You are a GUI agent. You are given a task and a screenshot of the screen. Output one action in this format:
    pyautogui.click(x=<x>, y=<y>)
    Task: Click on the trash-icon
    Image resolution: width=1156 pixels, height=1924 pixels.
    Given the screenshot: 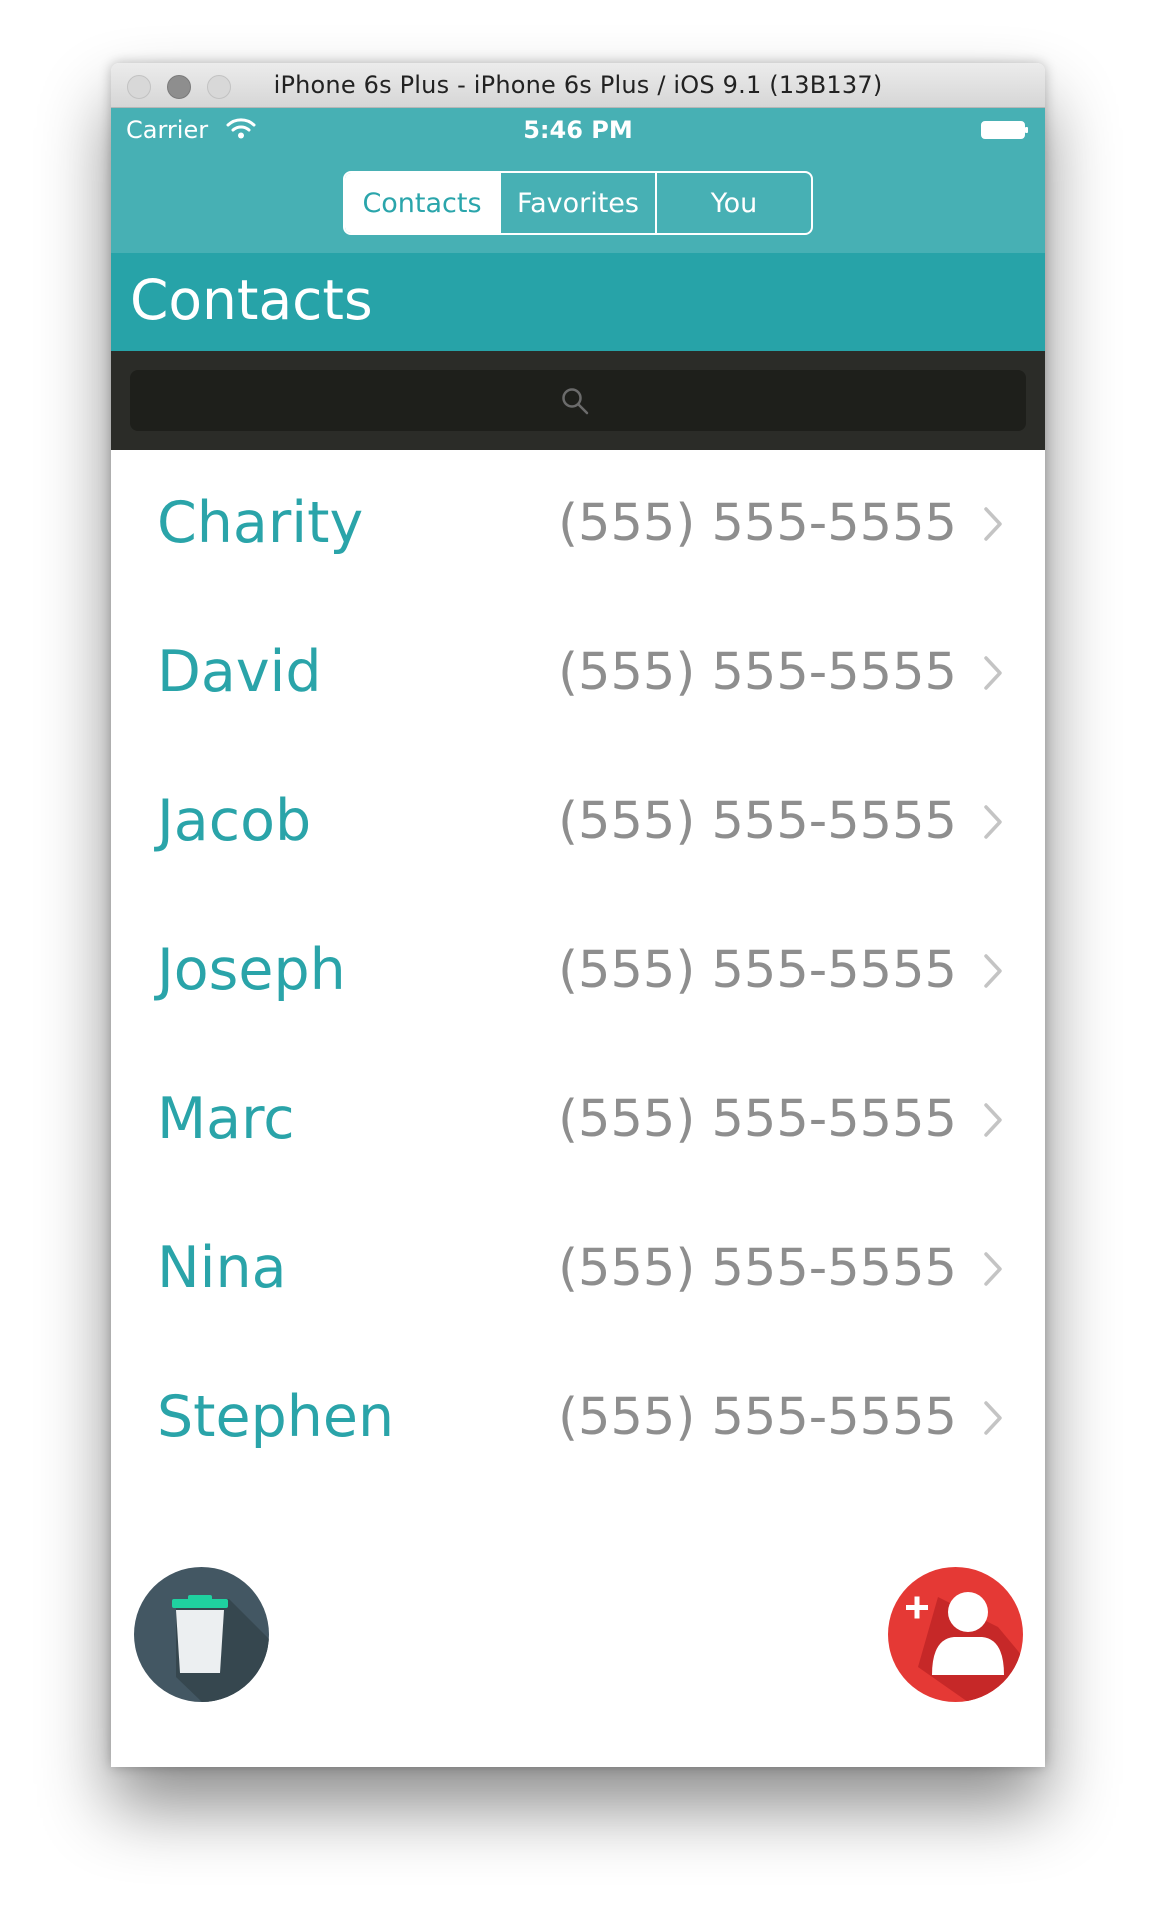 What is the action you would take?
    pyautogui.click(x=220, y=1648)
    